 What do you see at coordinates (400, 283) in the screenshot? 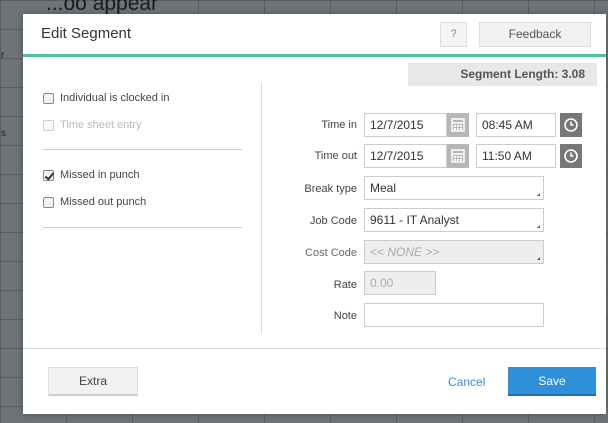
I see `rate-input: 0.00` at bounding box center [400, 283].